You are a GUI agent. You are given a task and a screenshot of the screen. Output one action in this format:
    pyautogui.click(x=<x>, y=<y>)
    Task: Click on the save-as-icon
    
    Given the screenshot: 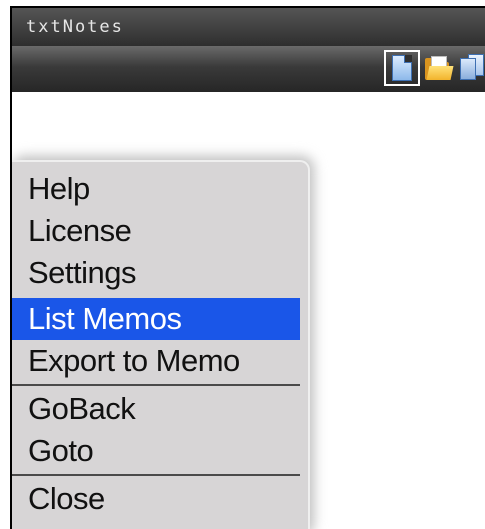 What is the action you would take?
    pyautogui.click(x=470, y=68)
    